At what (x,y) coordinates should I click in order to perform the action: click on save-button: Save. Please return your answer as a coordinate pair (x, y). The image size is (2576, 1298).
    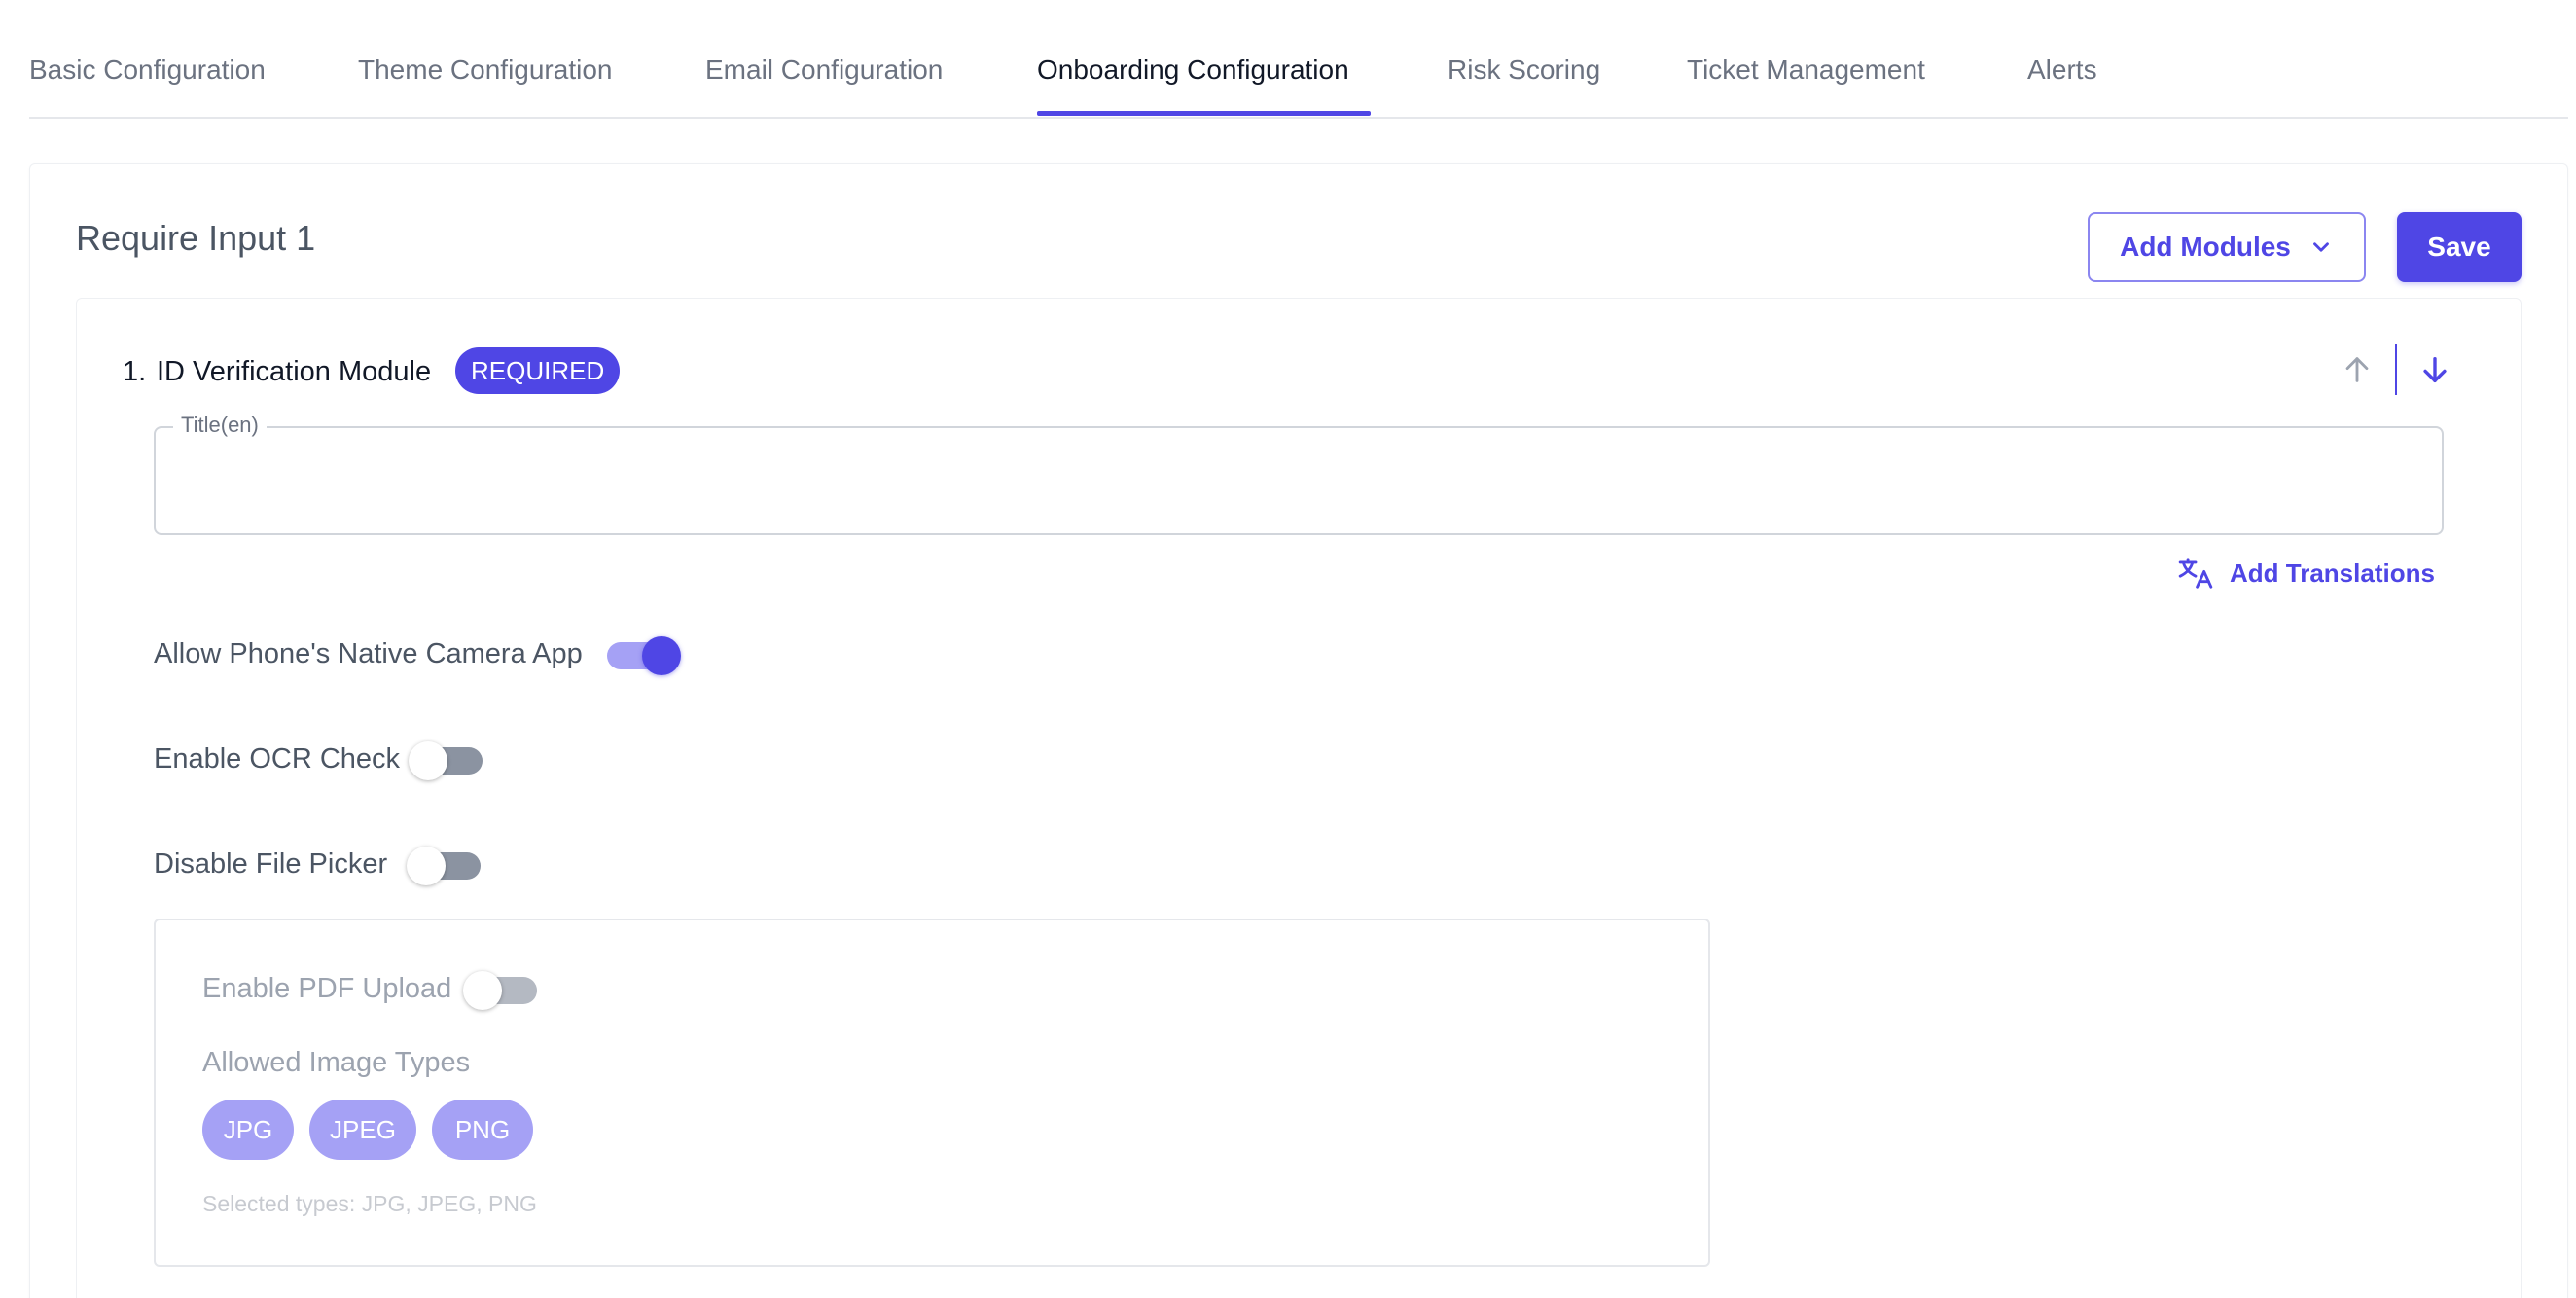
    Looking at the image, I should click on (2459, 247).